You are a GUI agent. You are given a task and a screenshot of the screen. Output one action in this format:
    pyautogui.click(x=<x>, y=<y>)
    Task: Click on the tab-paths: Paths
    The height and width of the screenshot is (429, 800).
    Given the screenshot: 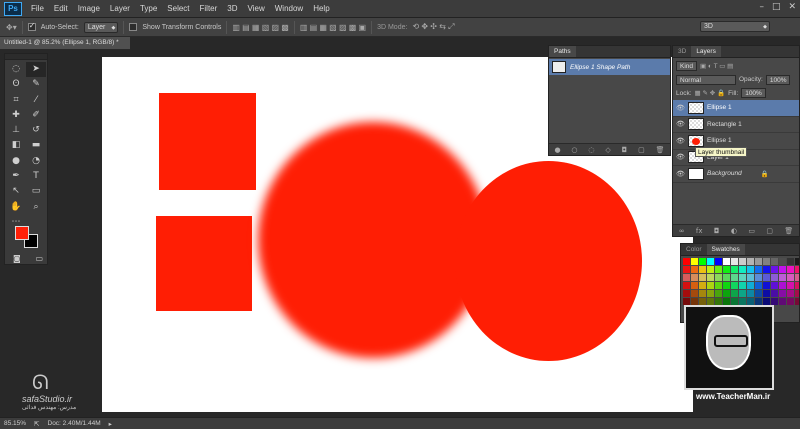 What is the action you would take?
    pyautogui.click(x=562, y=51)
    